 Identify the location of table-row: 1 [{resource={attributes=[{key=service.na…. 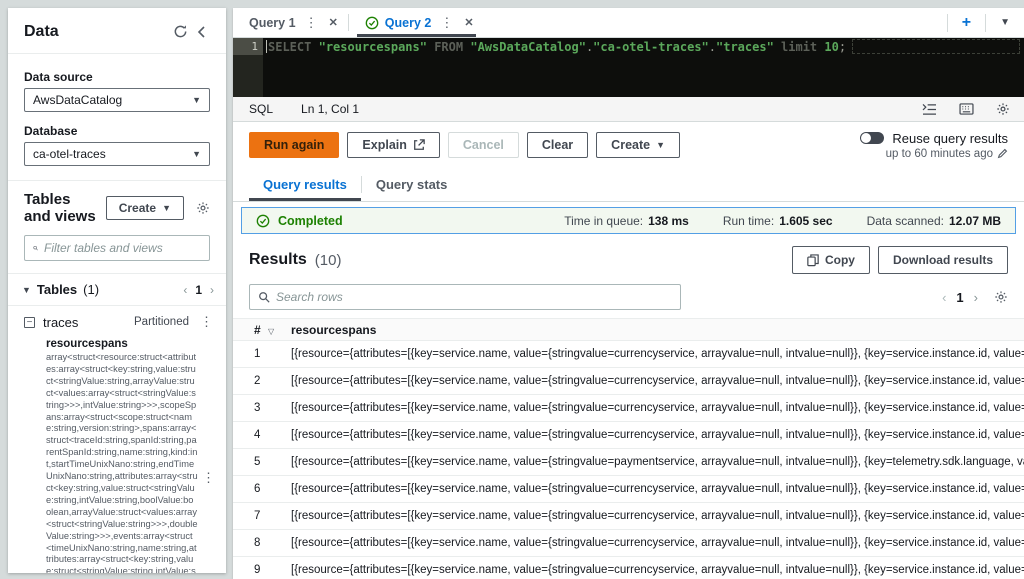
(628, 354).